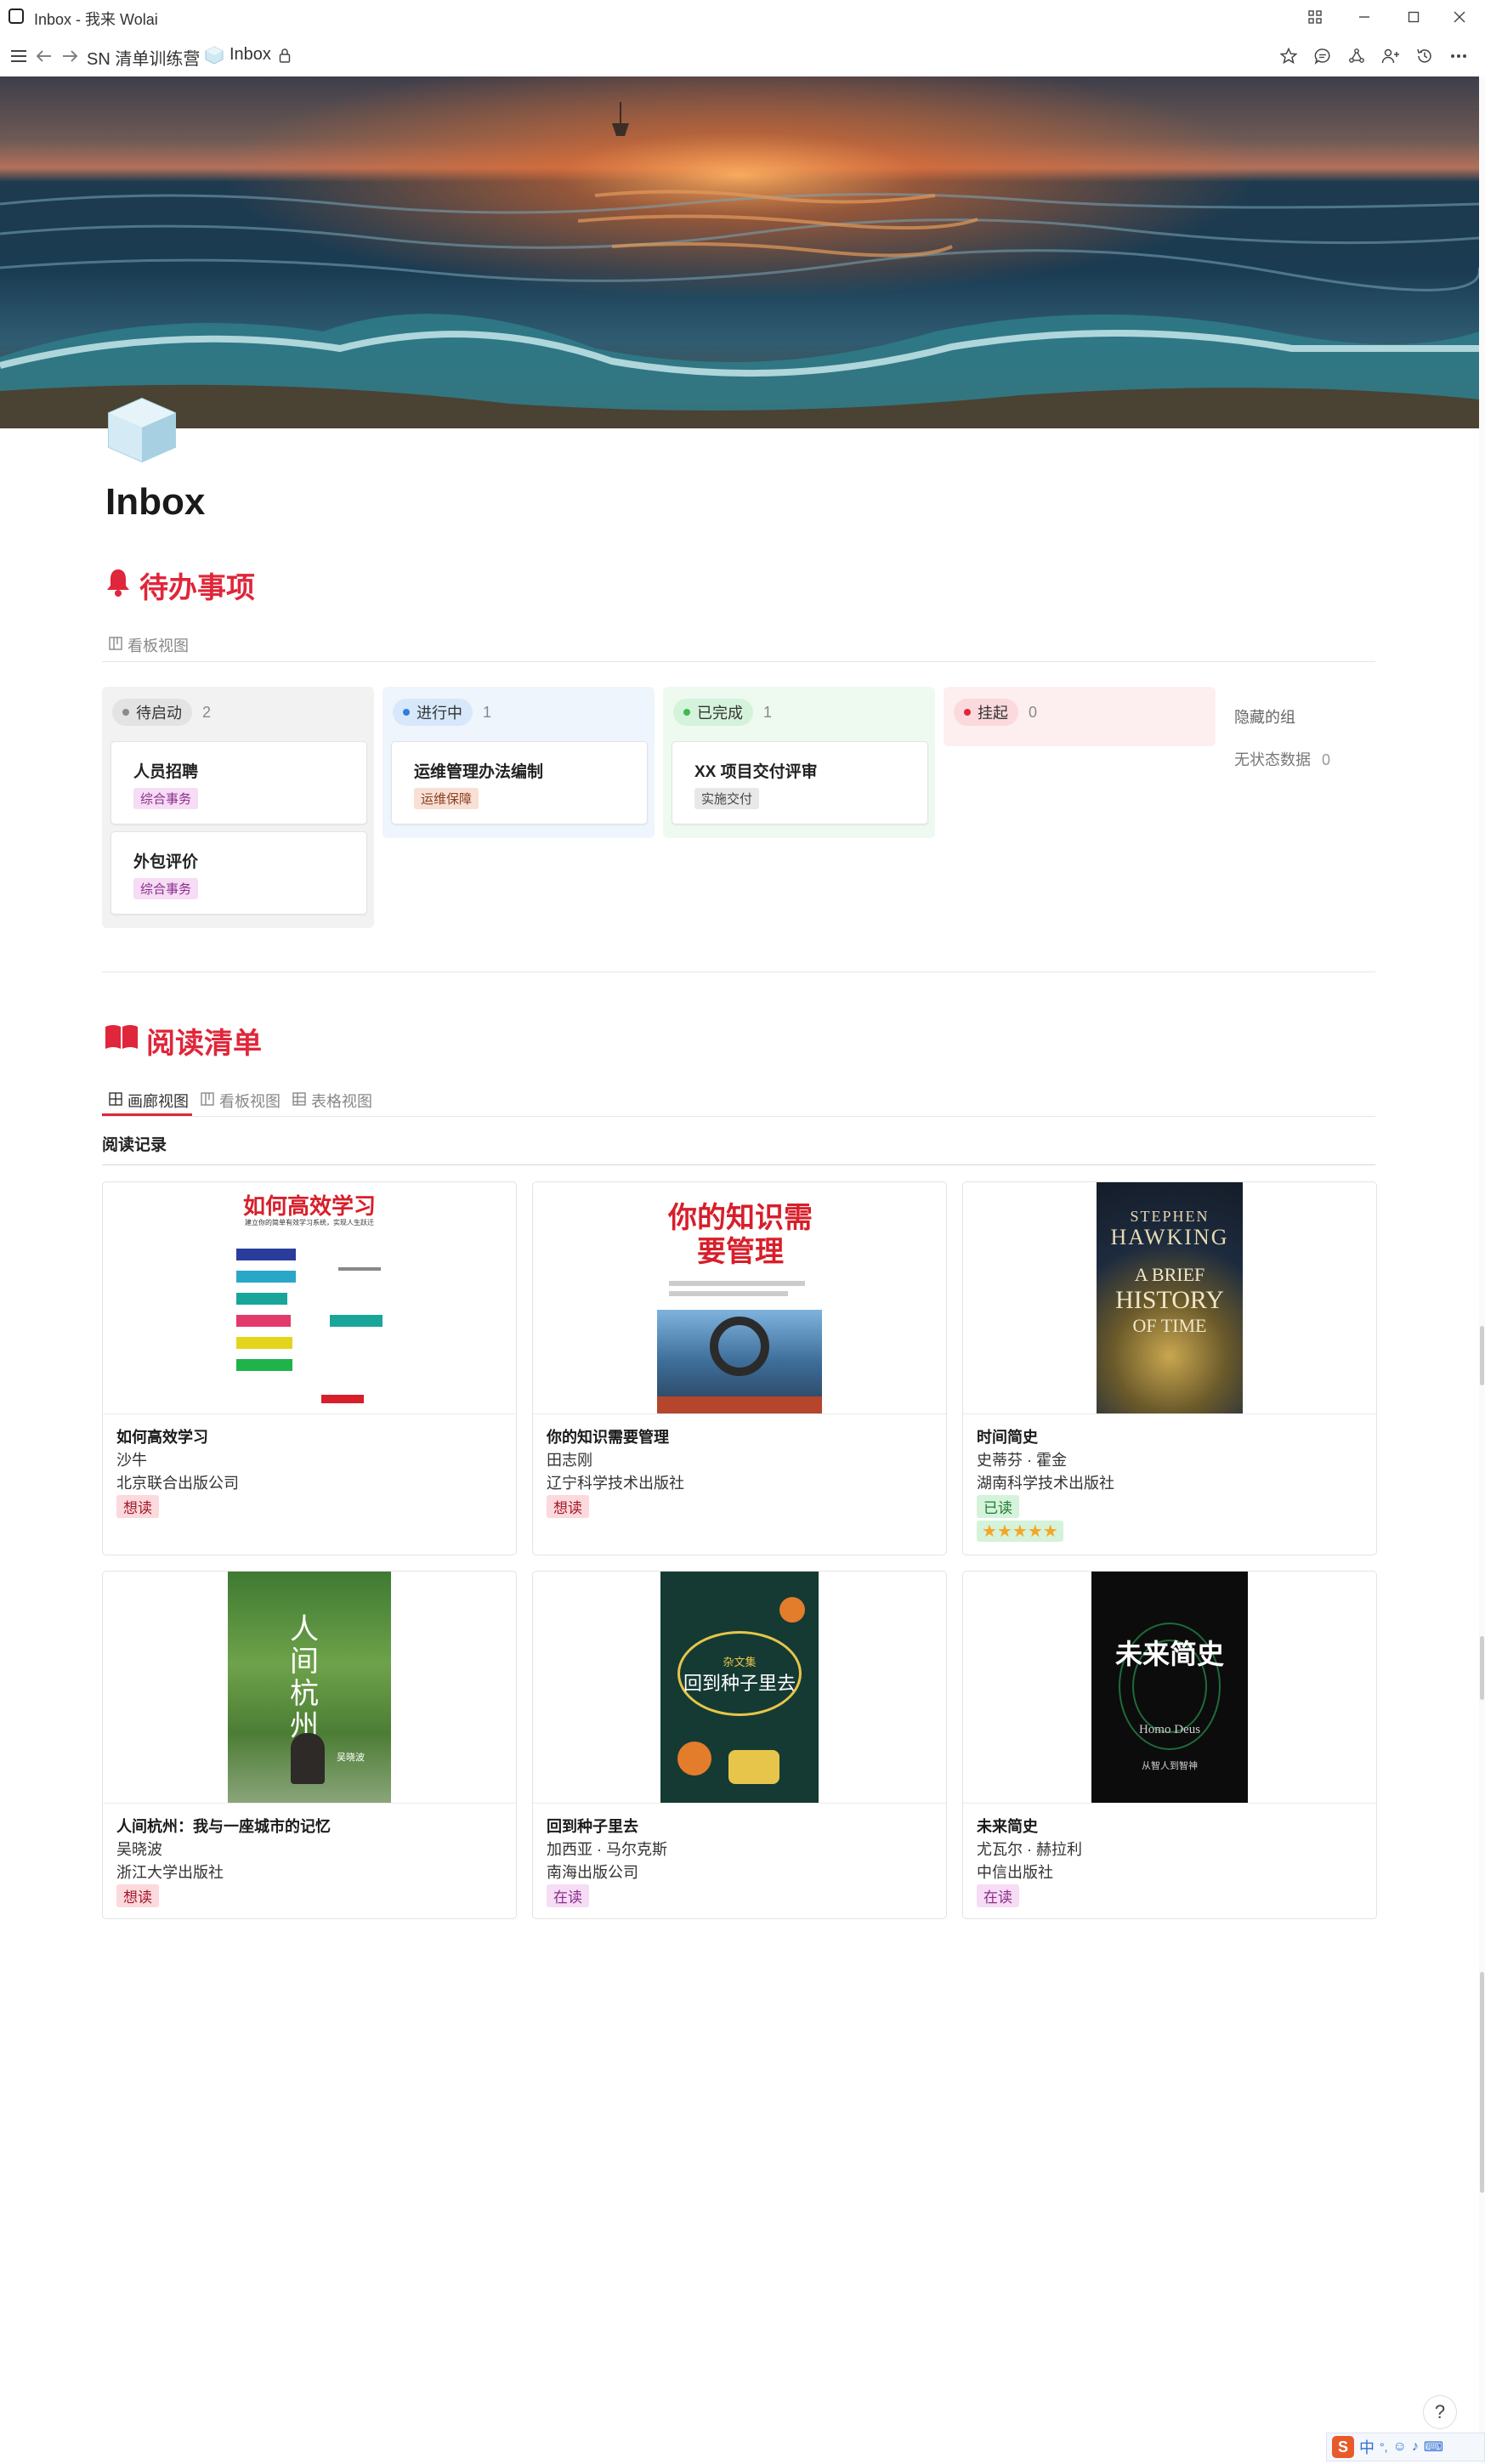  What do you see at coordinates (986, 713) in the screenshot?
I see `status-pill-suspended: 挂起` at bounding box center [986, 713].